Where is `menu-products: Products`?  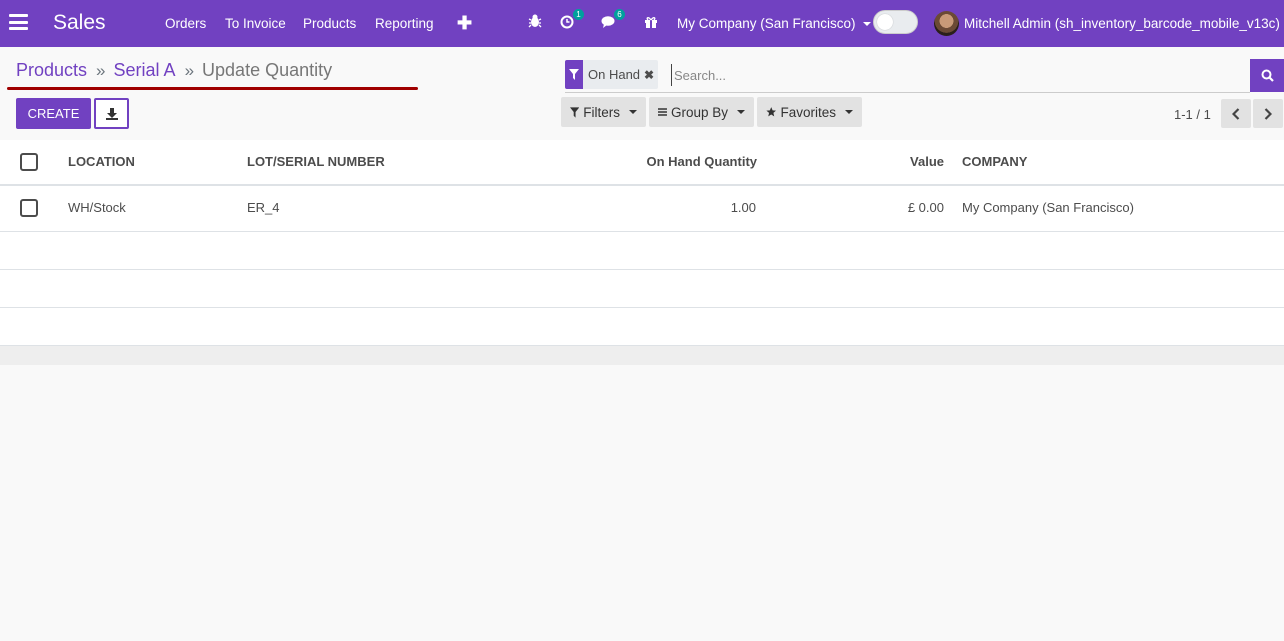 menu-products: Products is located at coordinates (329, 23).